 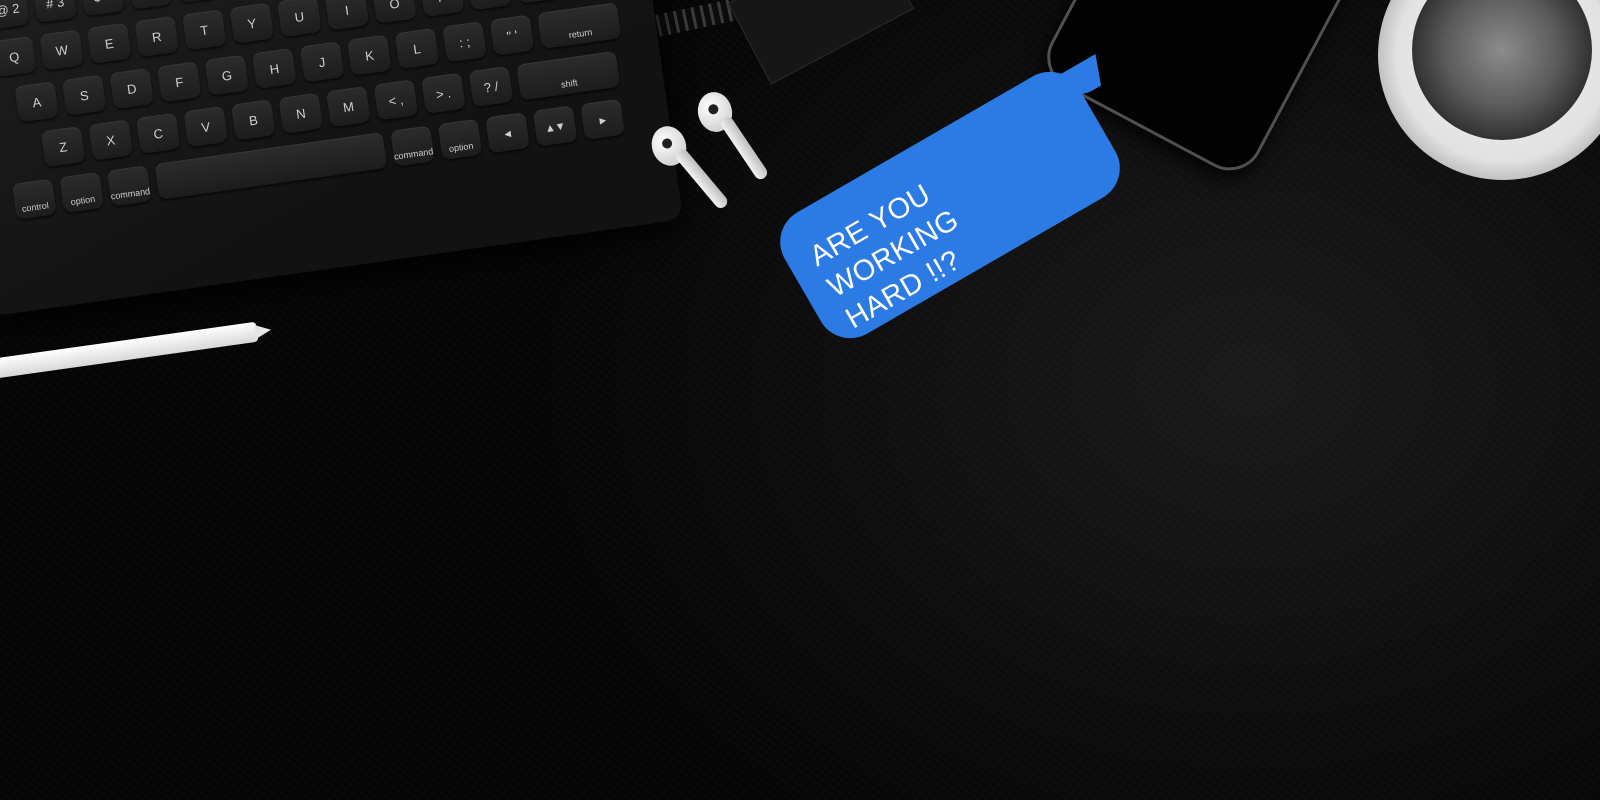 What do you see at coordinates (197, 1) in the screenshot?
I see `key: ^ 6` at bounding box center [197, 1].